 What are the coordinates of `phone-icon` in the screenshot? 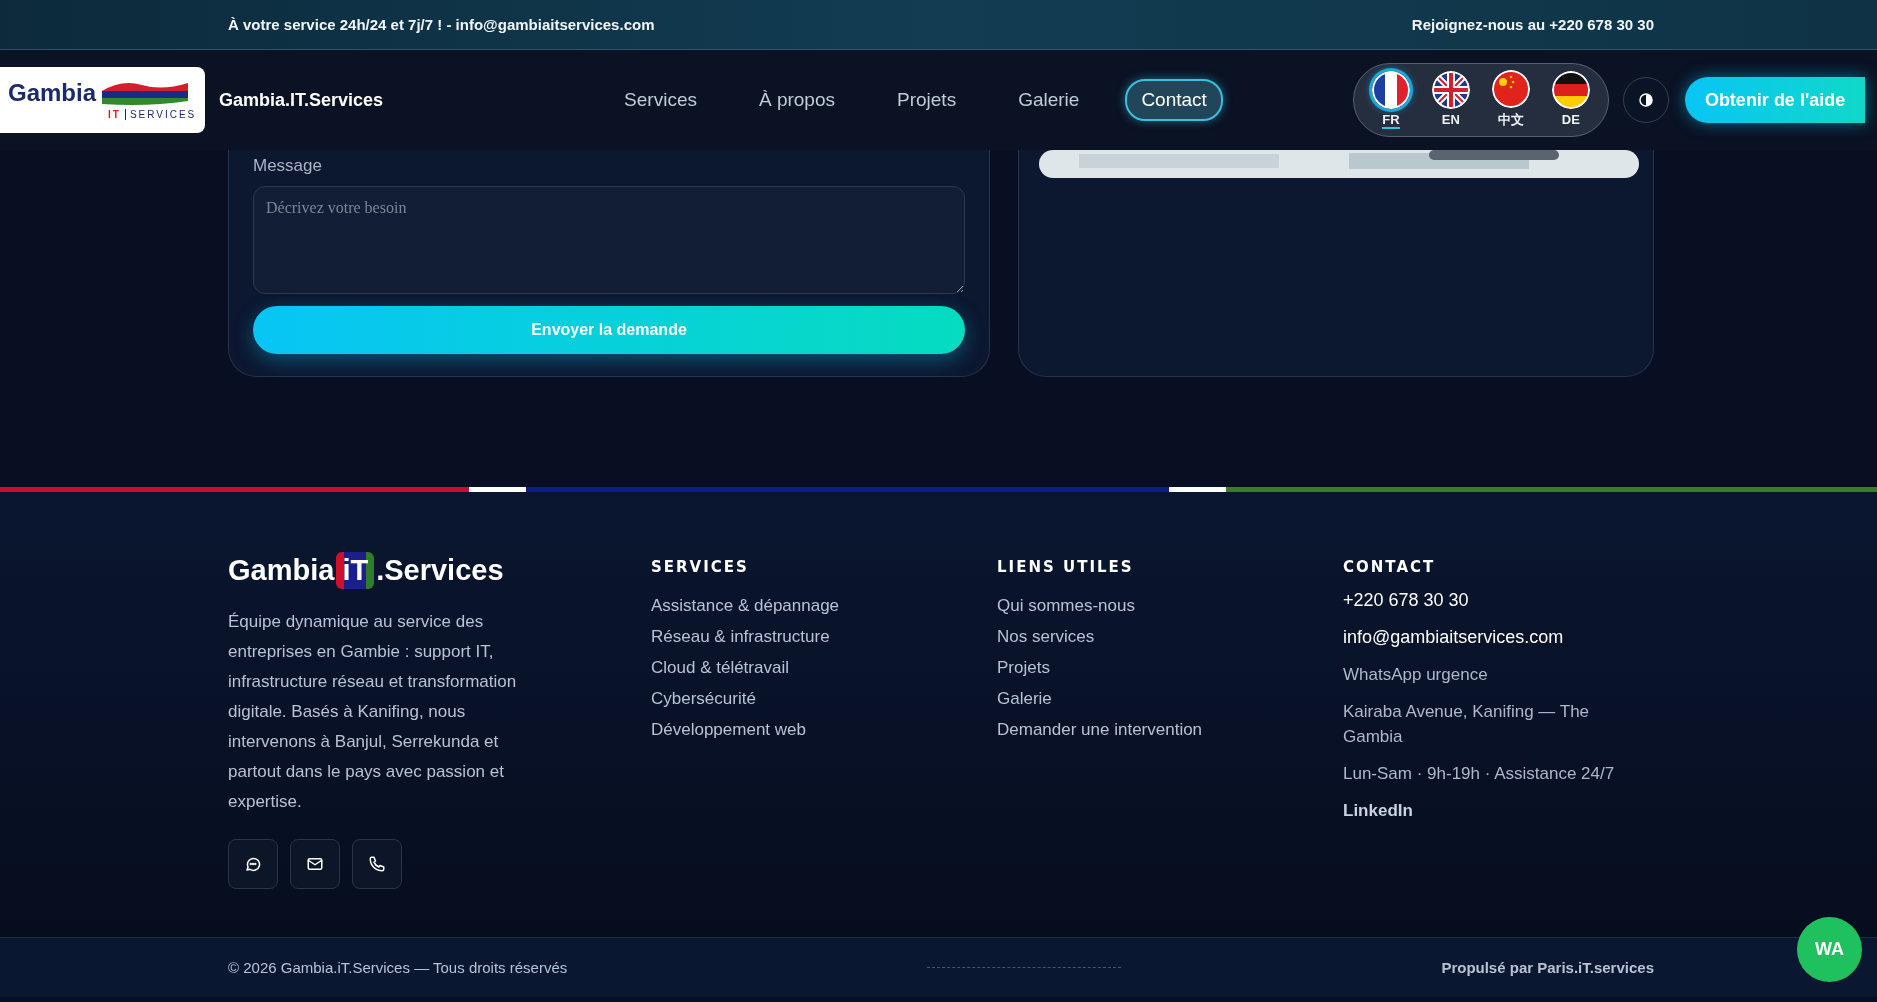 It's located at (377, 864).